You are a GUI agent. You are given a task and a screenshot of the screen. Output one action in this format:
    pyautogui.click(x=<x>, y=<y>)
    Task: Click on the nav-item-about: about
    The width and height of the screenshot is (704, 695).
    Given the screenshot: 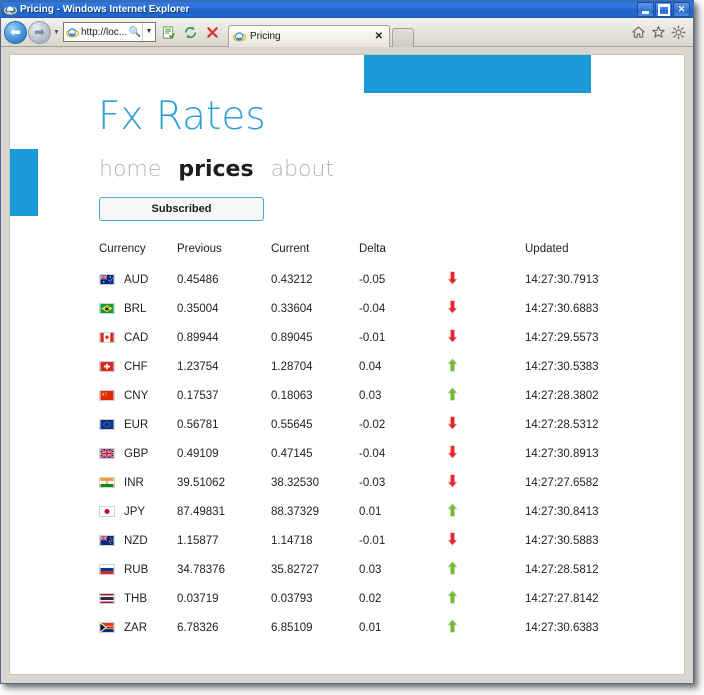 What is the action you would take?
    pyautogui.click(x=302, y=169)
    